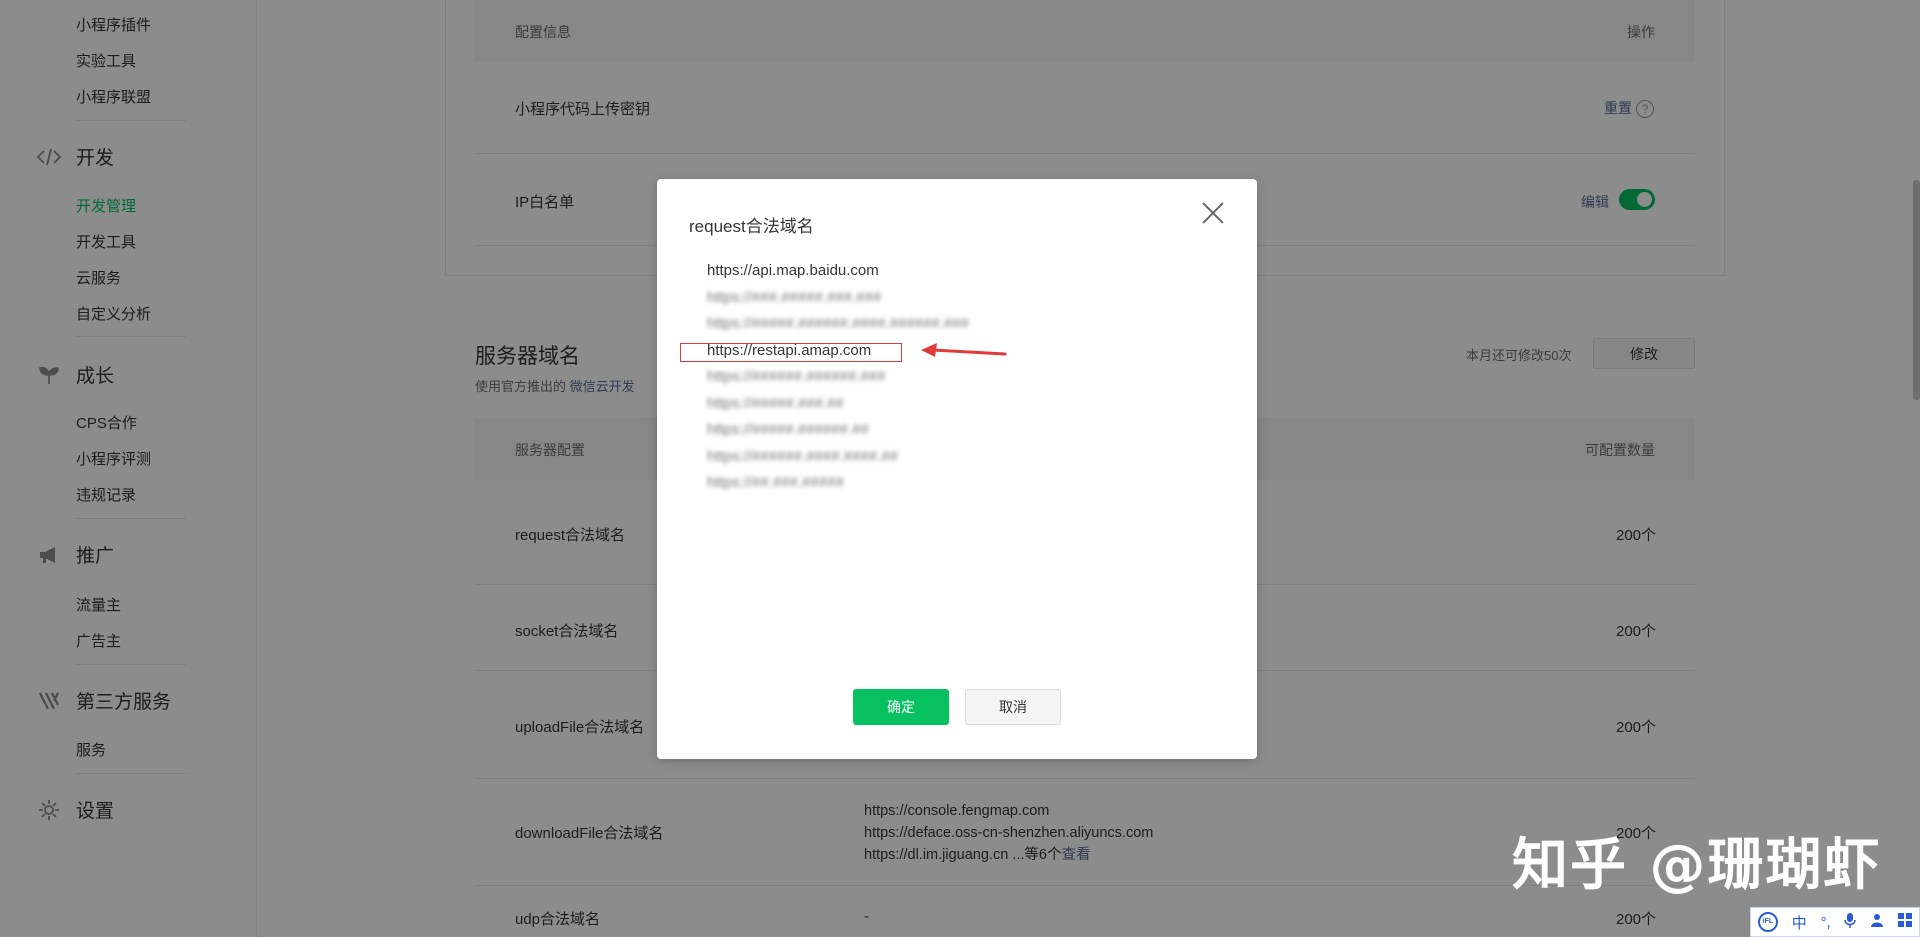 This screenshot has width=1920, height=937. What do you see at coordinates (775, 403) in the screenshot?
I see `domain-item-blurred: https://#####.###.##` at bounding box center [775, 403].